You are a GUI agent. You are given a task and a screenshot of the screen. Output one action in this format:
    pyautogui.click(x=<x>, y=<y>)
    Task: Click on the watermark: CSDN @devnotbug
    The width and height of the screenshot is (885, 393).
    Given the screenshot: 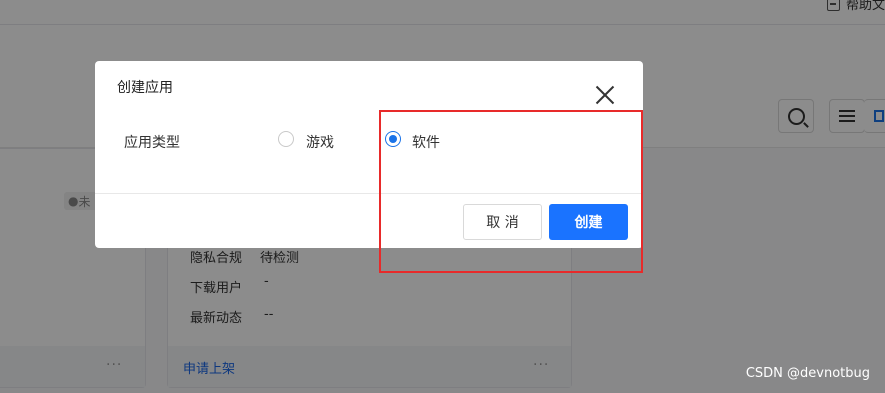 What is the action you would take?
    pyautogui.click(x=807, y=373)
    